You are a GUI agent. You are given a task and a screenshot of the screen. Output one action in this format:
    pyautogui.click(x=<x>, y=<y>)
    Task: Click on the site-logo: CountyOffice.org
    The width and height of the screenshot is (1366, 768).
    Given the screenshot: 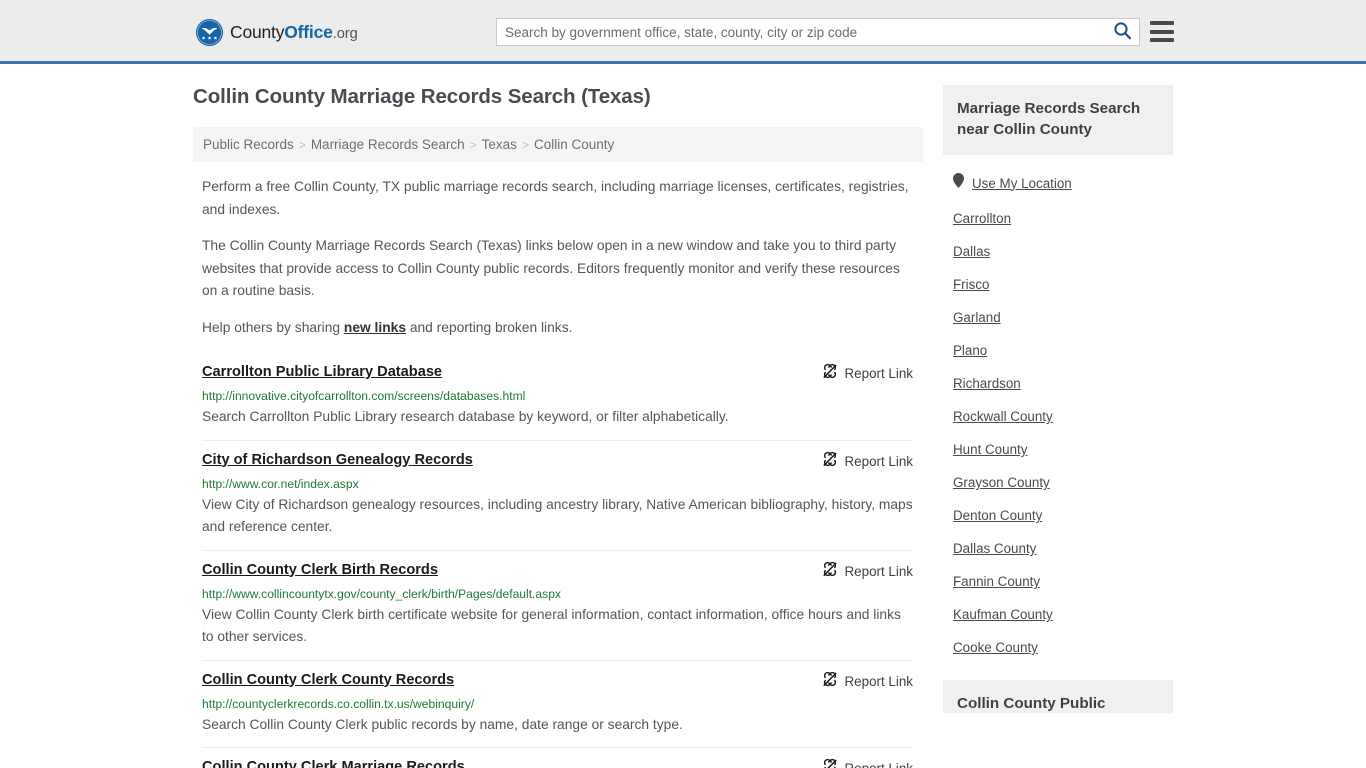 What is the action you would take?
    pyautogui.click(x=277, y=32)
    